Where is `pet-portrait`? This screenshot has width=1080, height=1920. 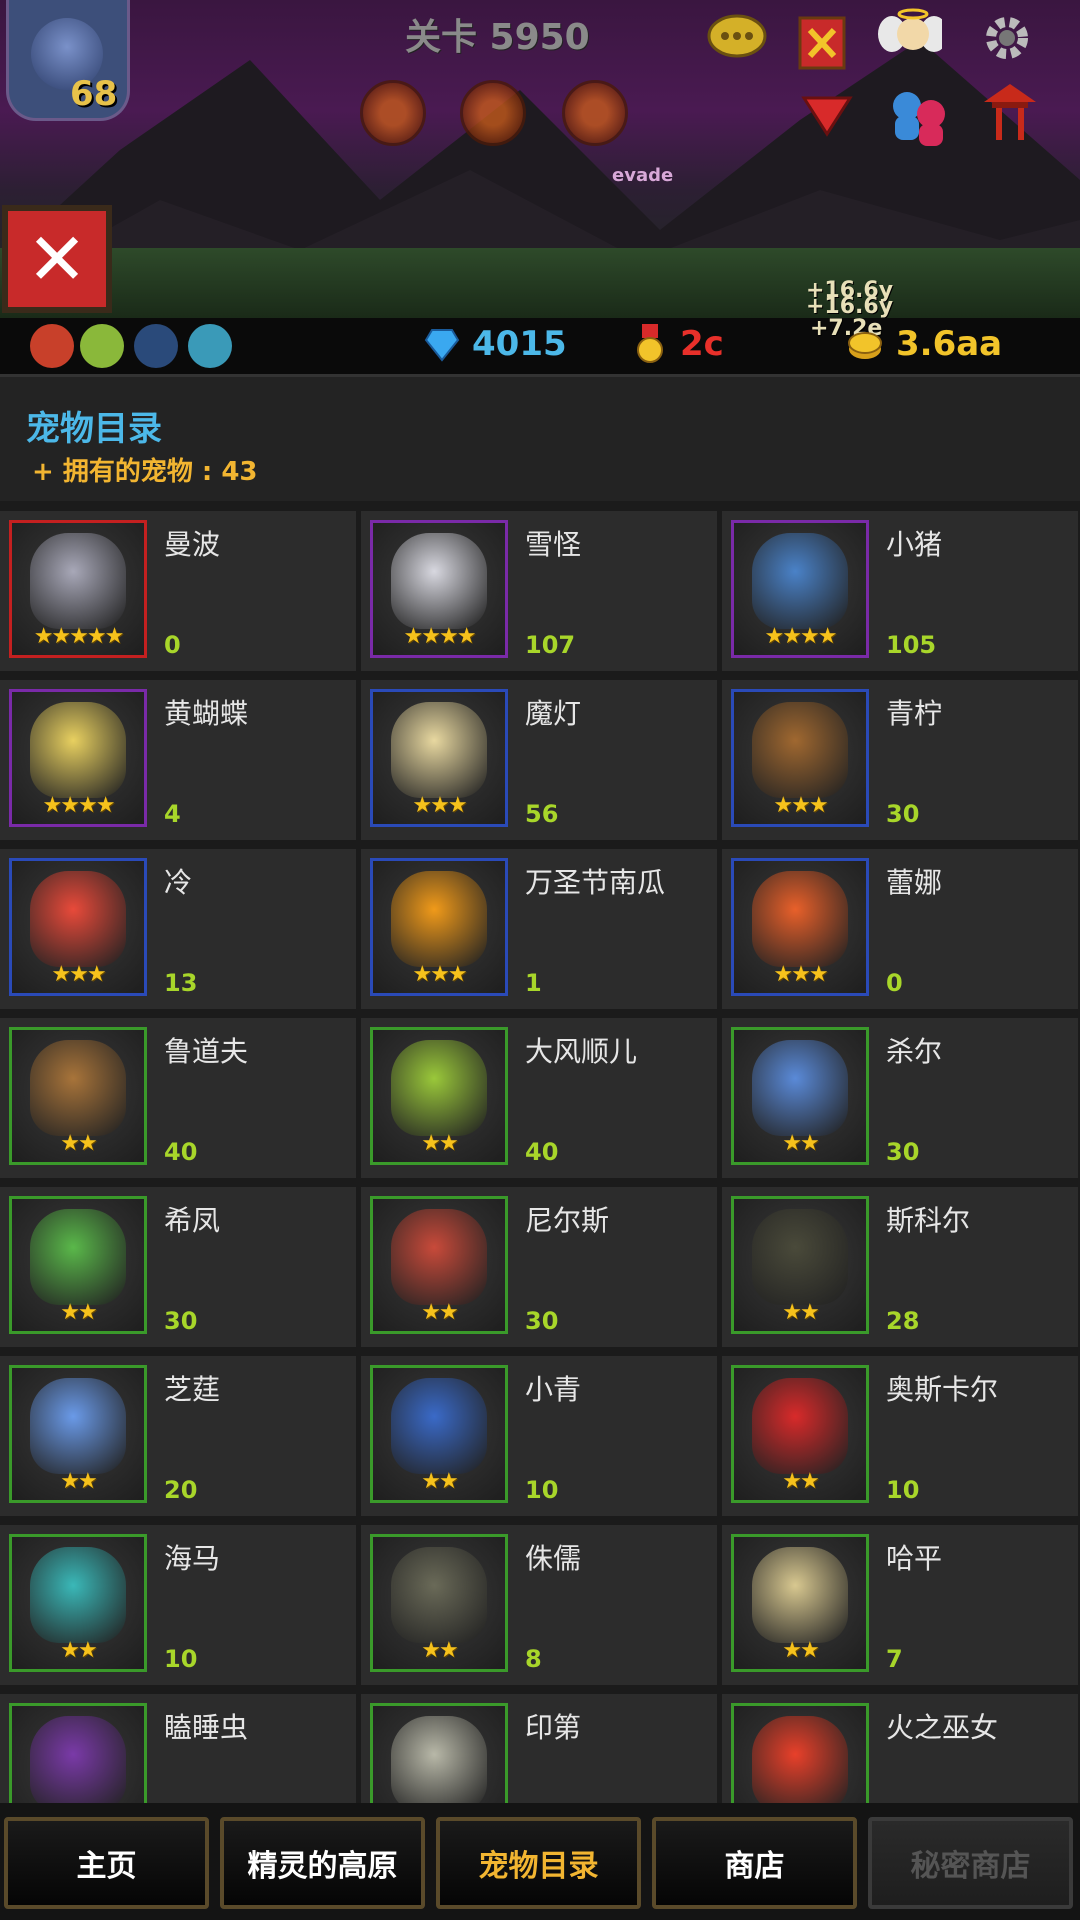 pet-portrait is located at coordinates (78, 1753).